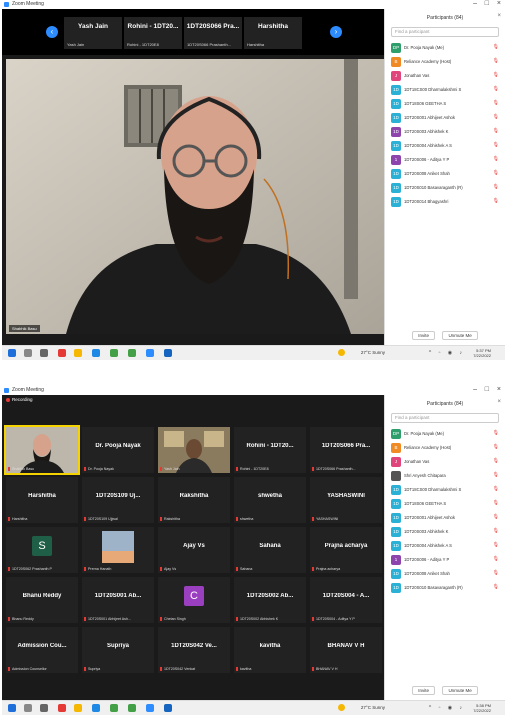 The width and height of the screenshot is (507, 715). I want to click on strip-tile: Harshitha Harshitha, so click(273, 33).